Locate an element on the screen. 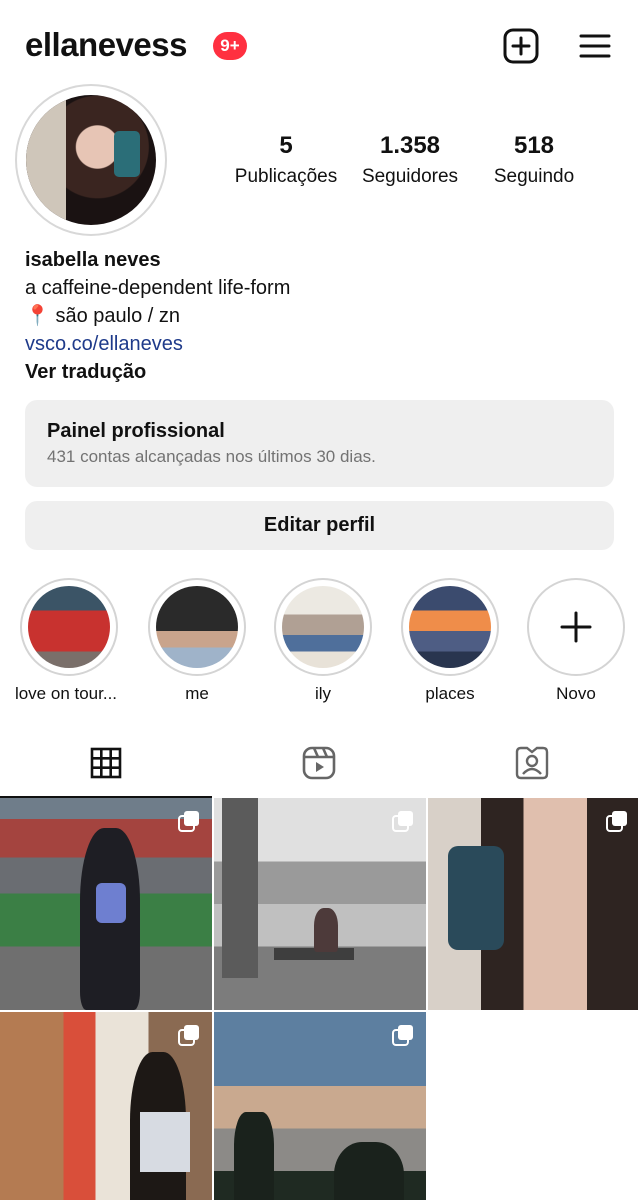  add-post-icon is located at coordinates (521, 46).